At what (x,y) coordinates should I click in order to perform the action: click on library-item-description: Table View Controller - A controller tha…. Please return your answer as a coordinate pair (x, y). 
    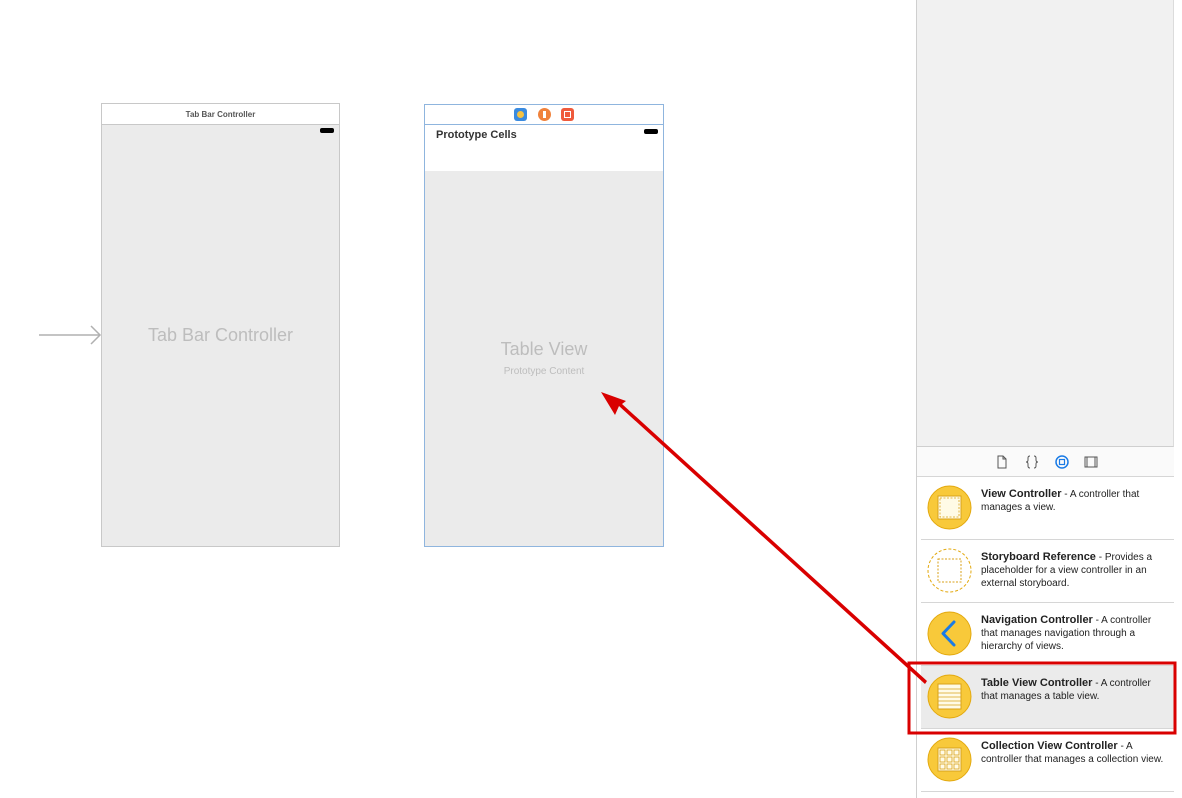
    Looking at the image, I should click on (1073, 690).